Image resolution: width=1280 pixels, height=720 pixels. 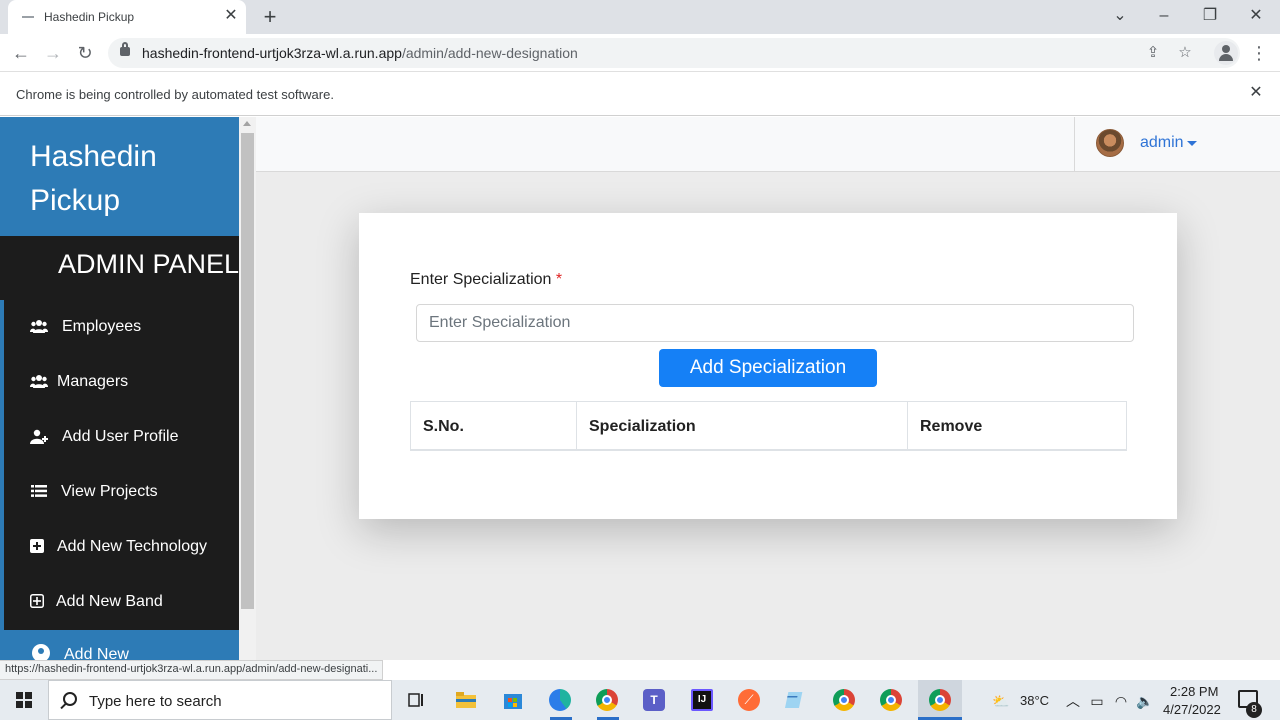 I want to click on sidebar-item-add-new-band: Add New Band, so click(x=121, y=604).